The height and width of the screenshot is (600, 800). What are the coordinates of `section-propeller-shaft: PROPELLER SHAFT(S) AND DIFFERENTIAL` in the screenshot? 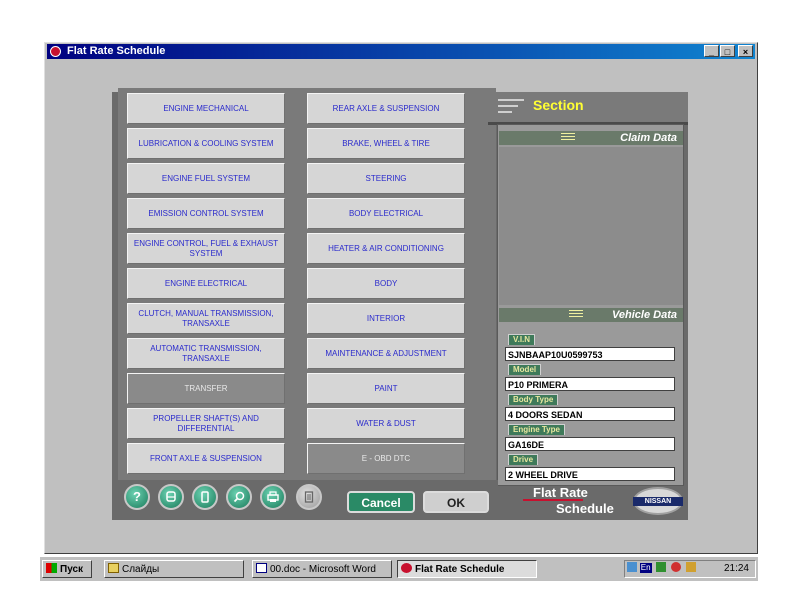 It's located at (206, 423).